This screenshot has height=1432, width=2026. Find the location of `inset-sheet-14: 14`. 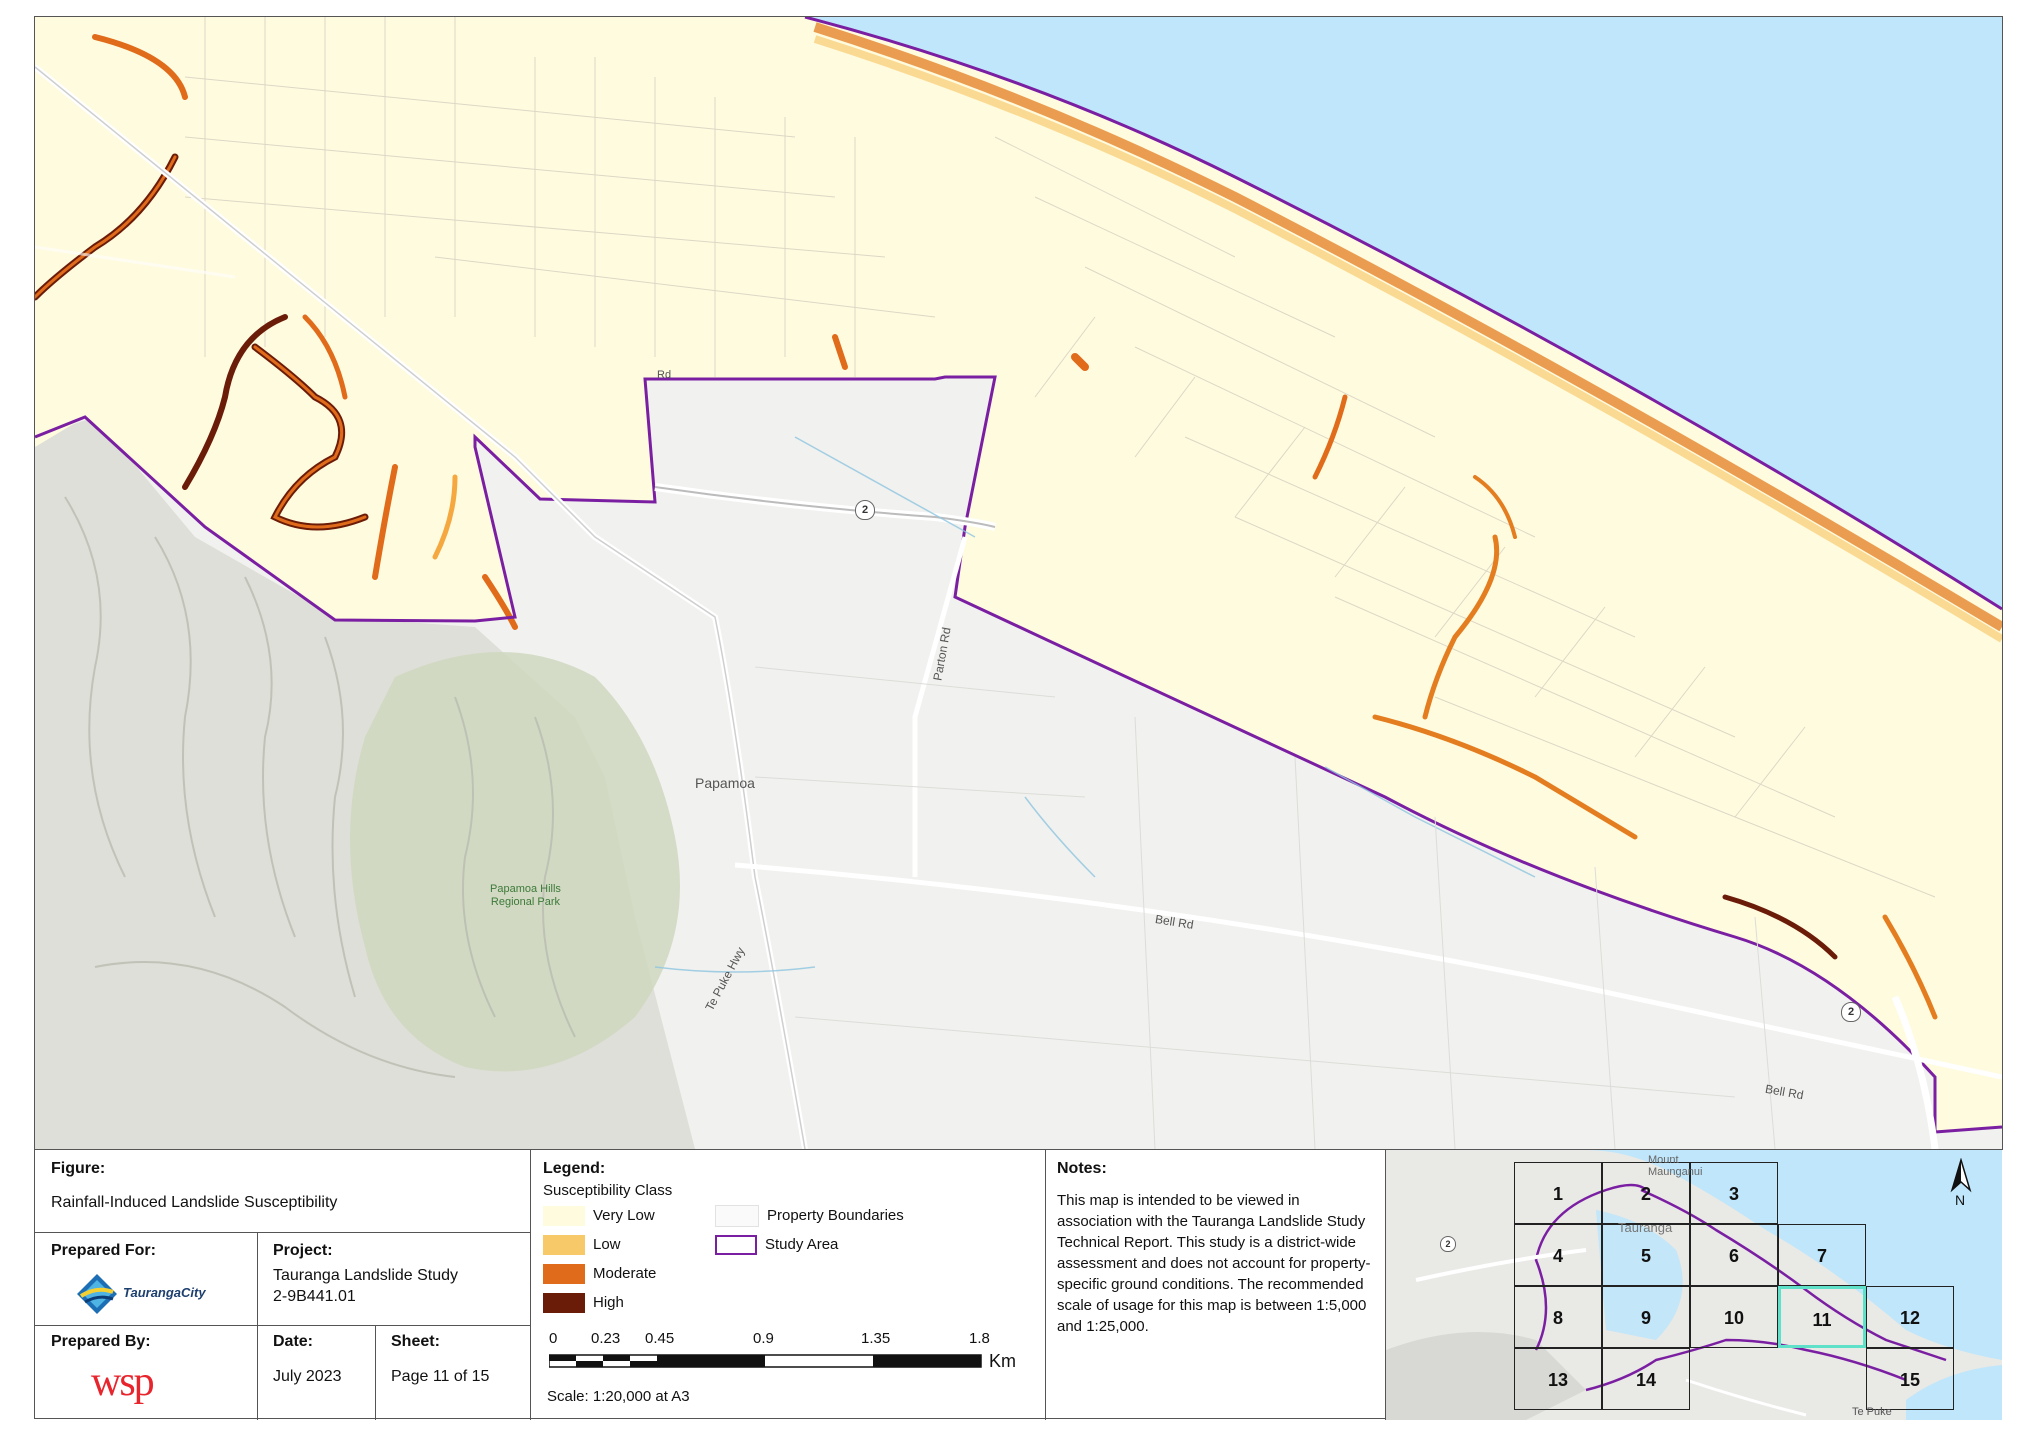

inset-sheet-14: 14 is located at coordinates (1646, 1379).